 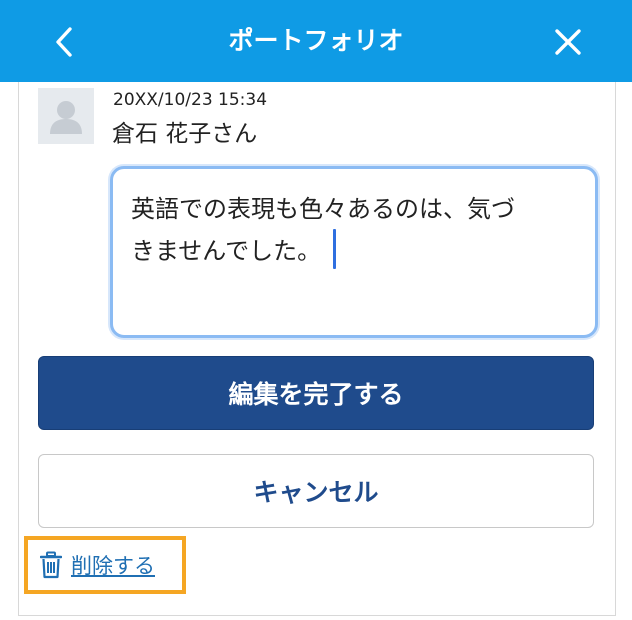 What do you see at coordinates (335, 249) in the screenshot?
I see `text-cursor` at bounding box center [335, 249].